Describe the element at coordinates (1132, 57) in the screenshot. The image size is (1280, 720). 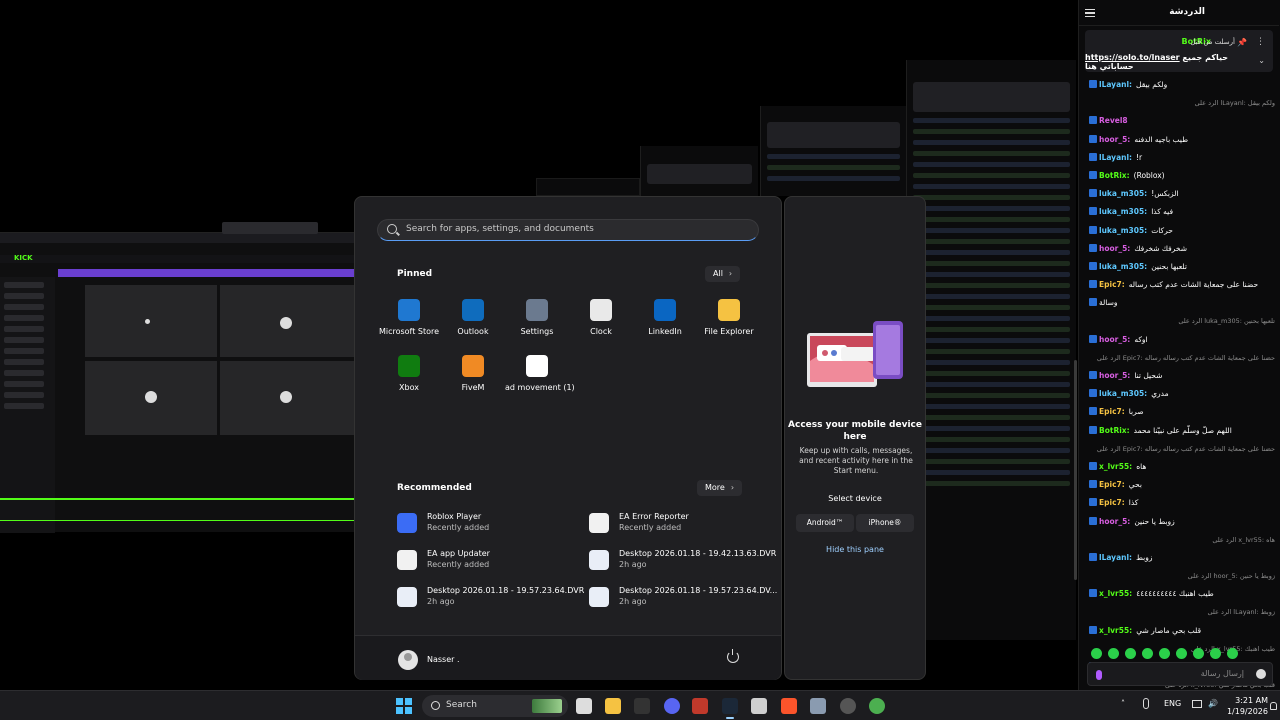
I see `pinned-link: https://solo.to/lnaser` at that location.